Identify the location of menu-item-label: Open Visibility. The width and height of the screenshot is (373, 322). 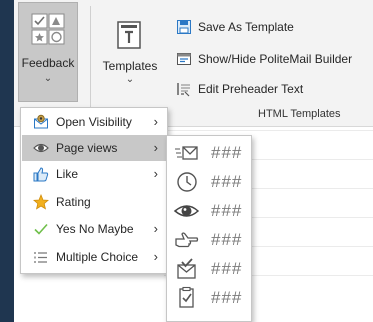
(94, 122).